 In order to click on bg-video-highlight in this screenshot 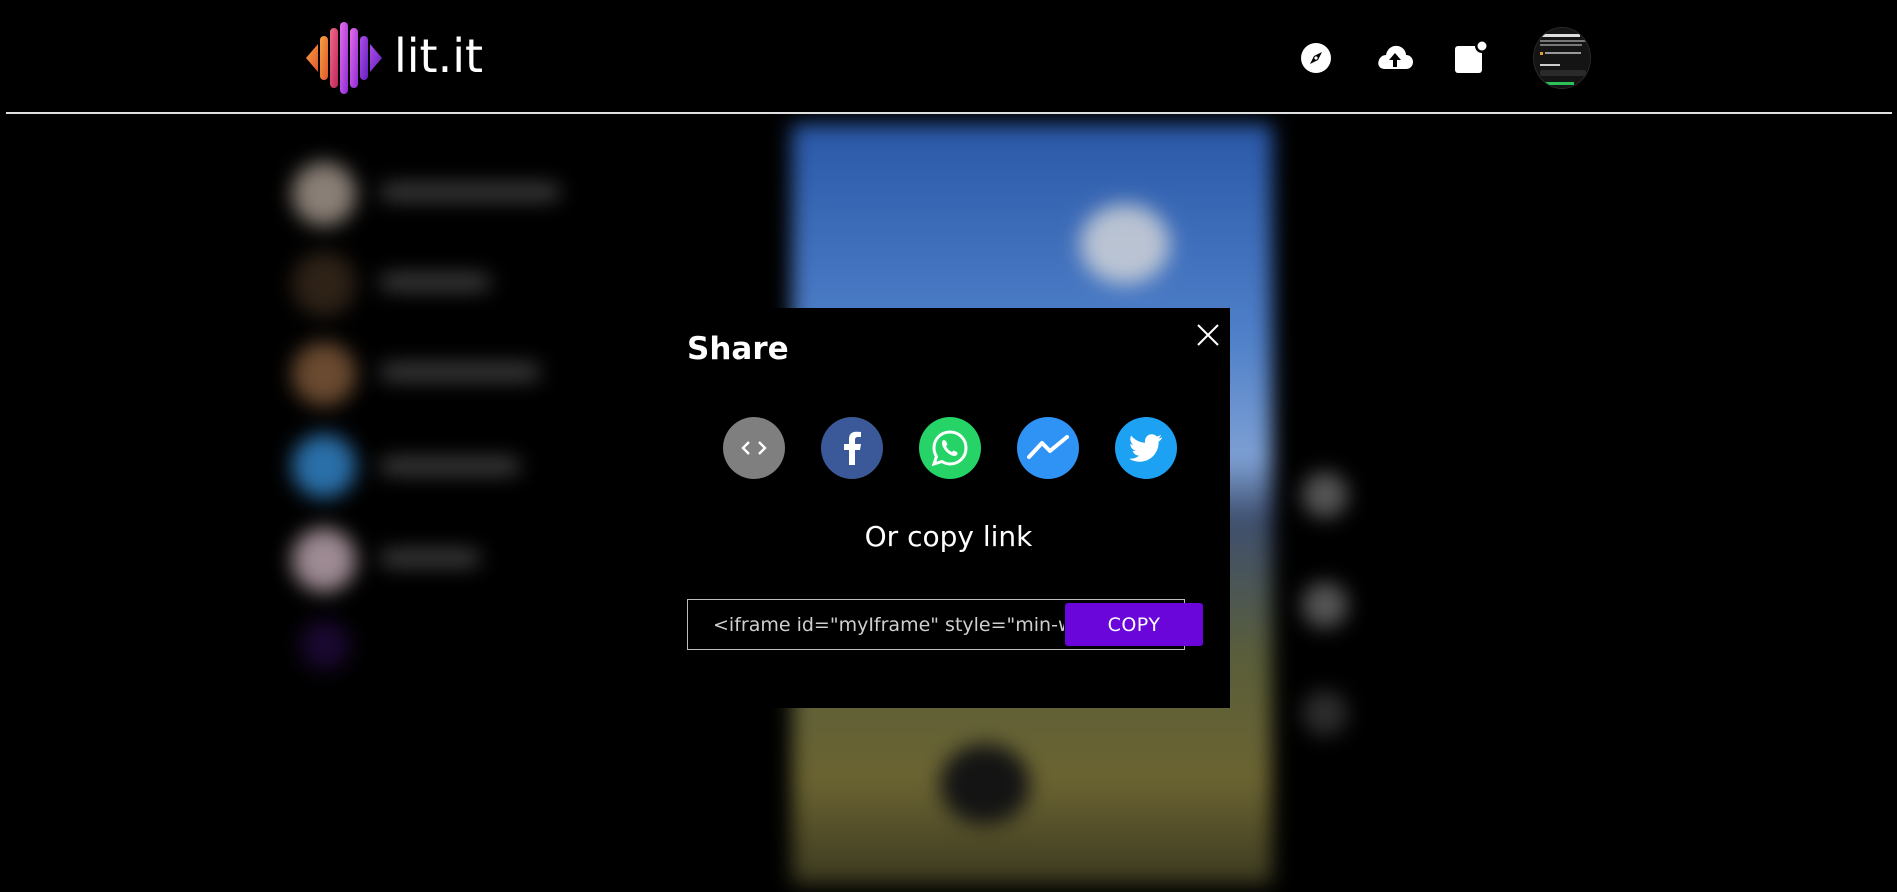, I will do `click(1125, 244)`.